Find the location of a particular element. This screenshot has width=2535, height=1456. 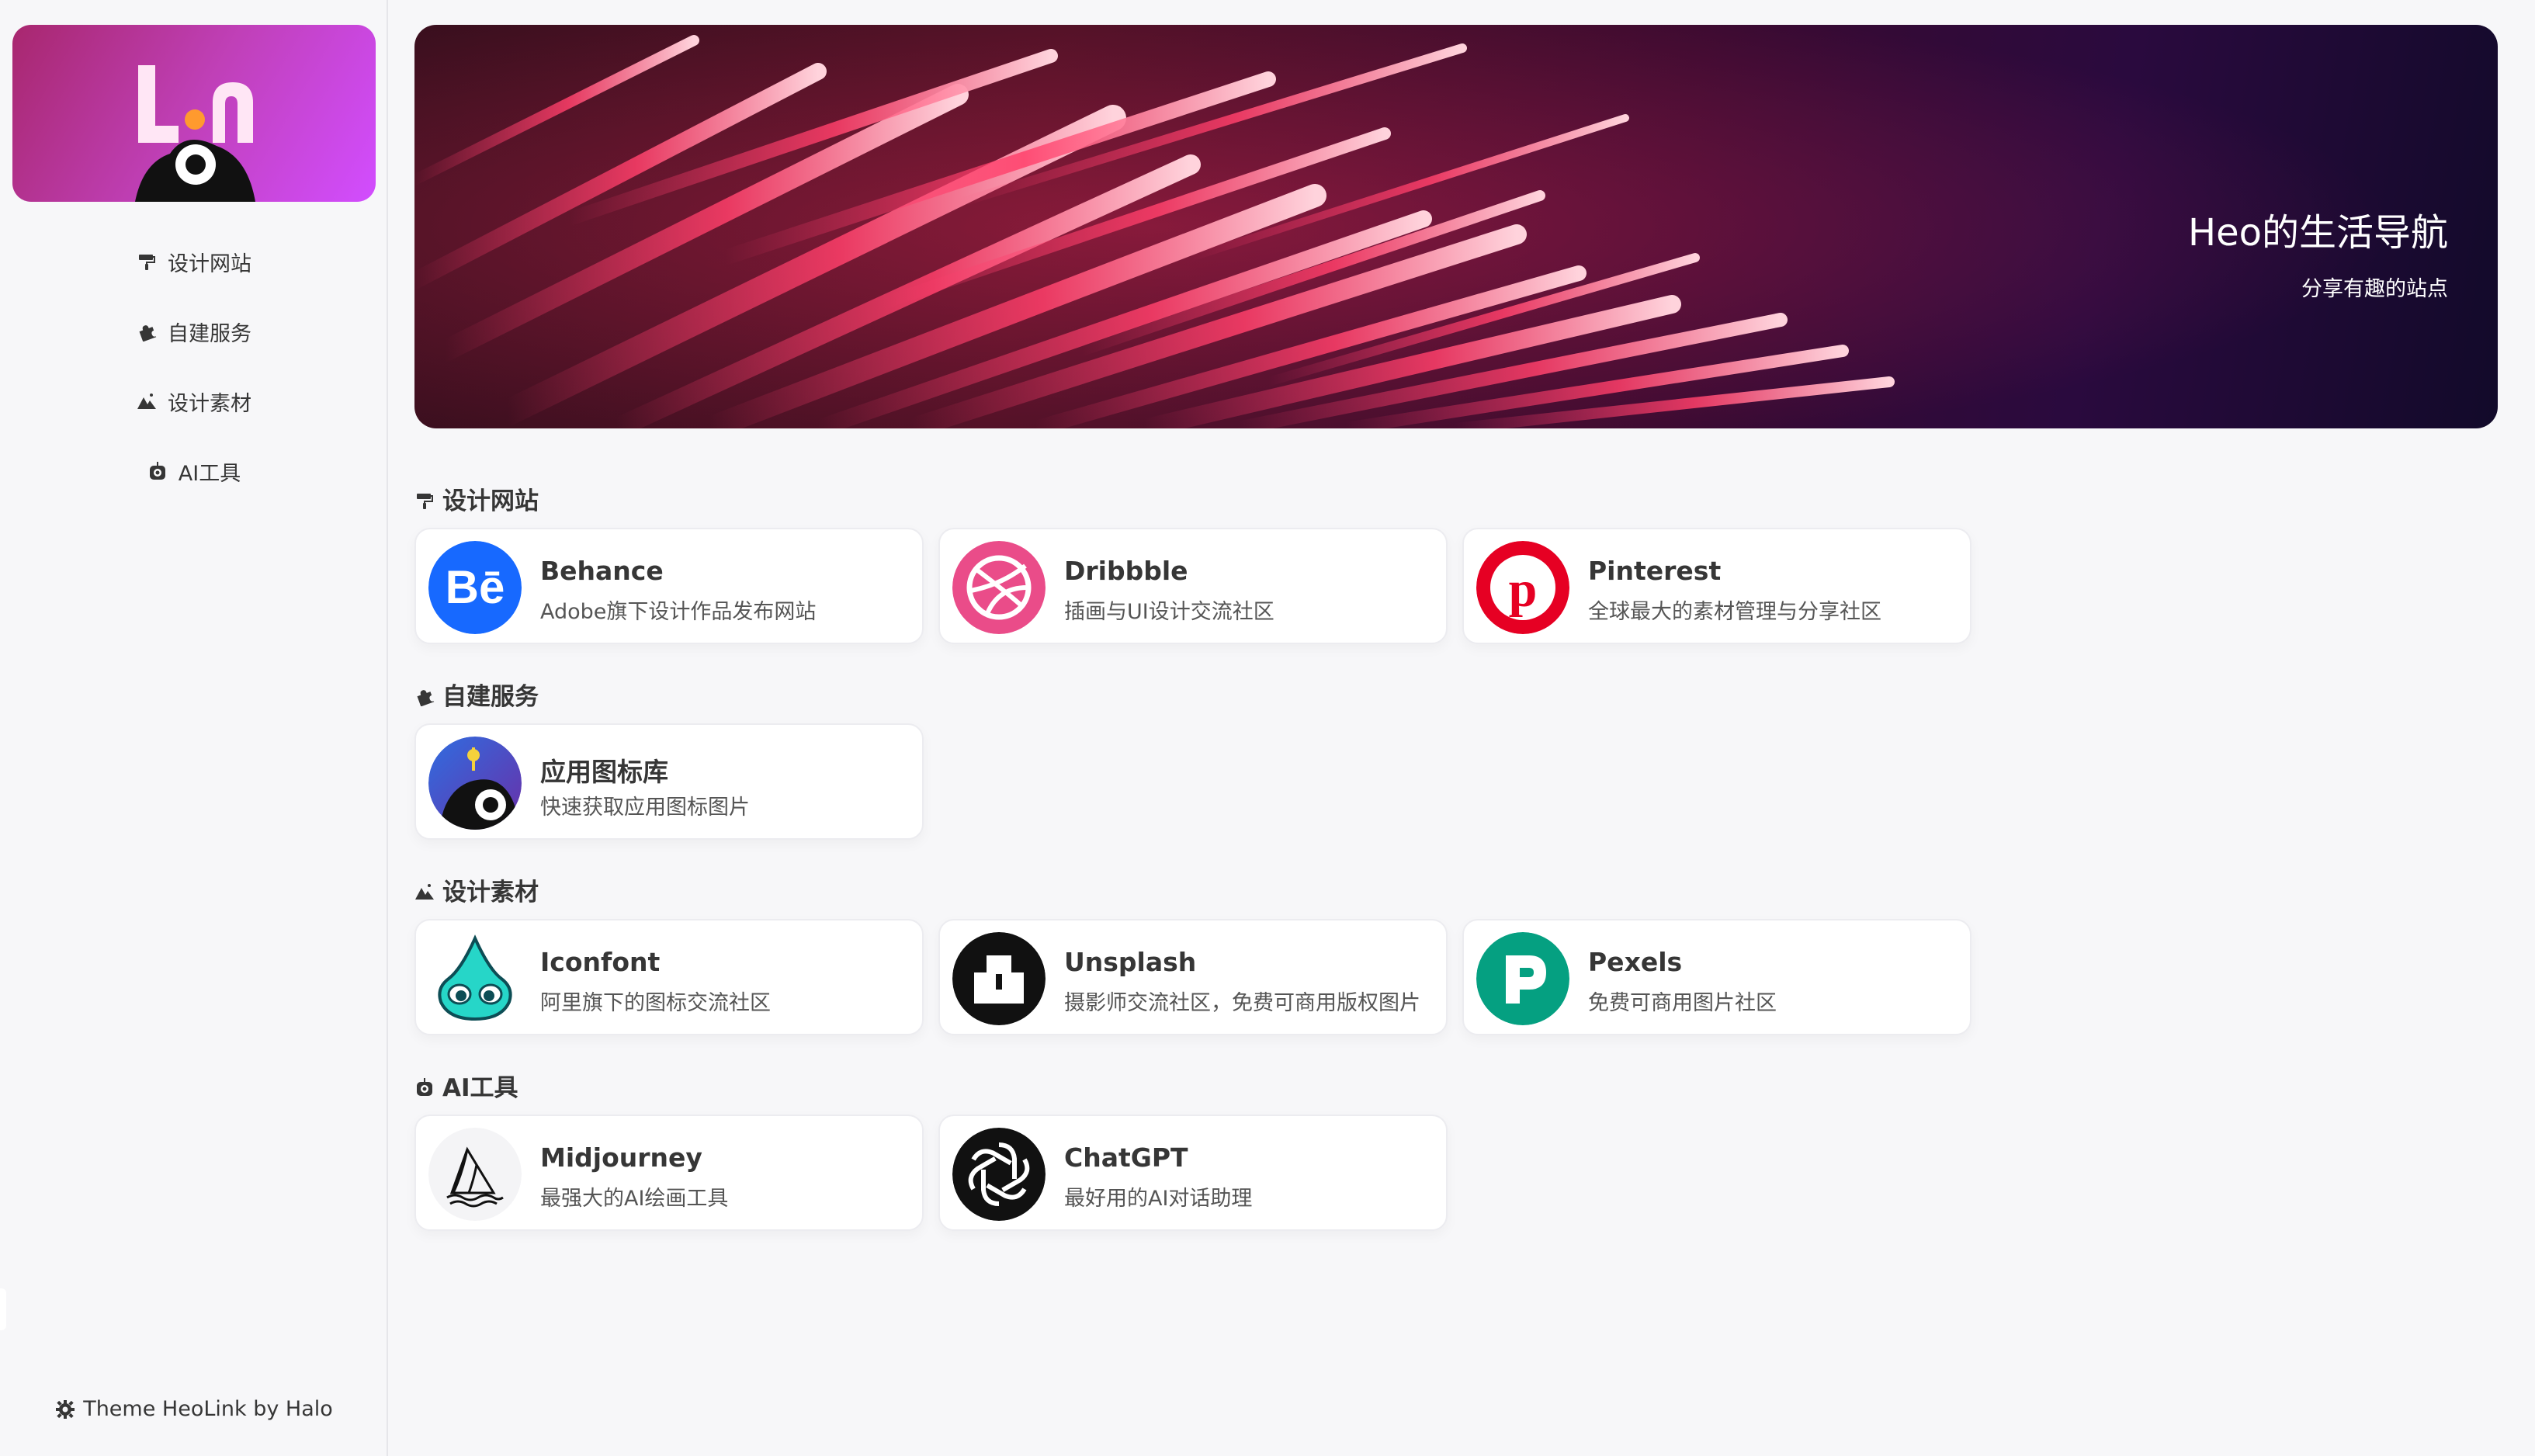

sidebar-item-design-sites: 设计网站 is located at coordinates (194, 261).